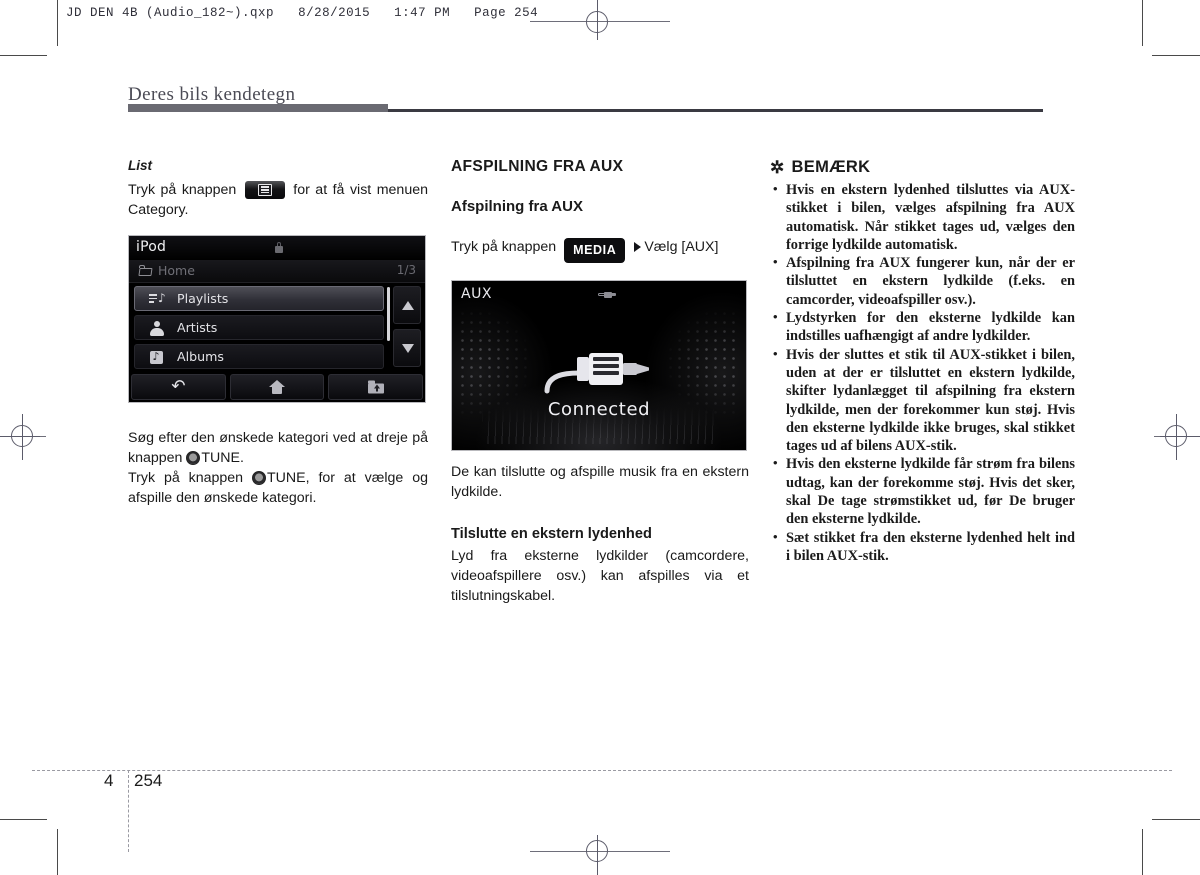 The image size is (1200, 875). What do you see at coordinates (109, 780) in the screenshot?
I see `footer-chapter-number: 4` at bounding box center [109, 780].